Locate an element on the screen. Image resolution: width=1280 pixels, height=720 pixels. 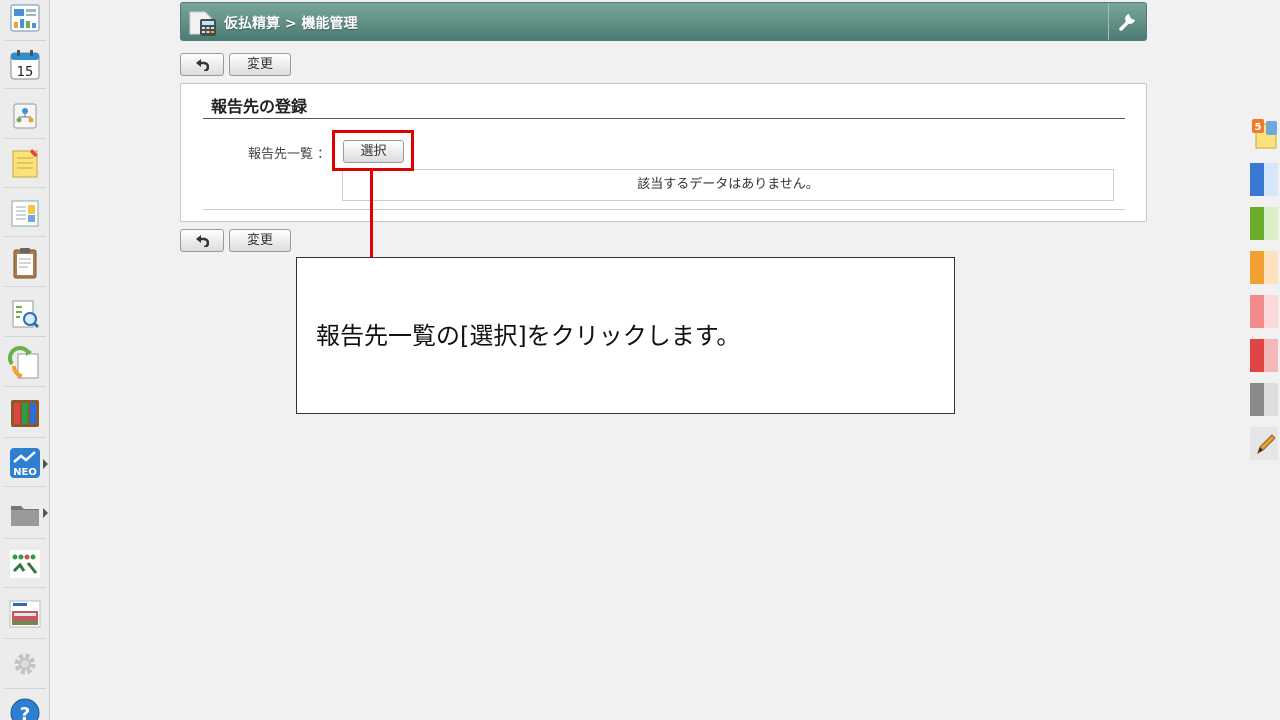
search-document-icon is located at coordinates (25, 314).